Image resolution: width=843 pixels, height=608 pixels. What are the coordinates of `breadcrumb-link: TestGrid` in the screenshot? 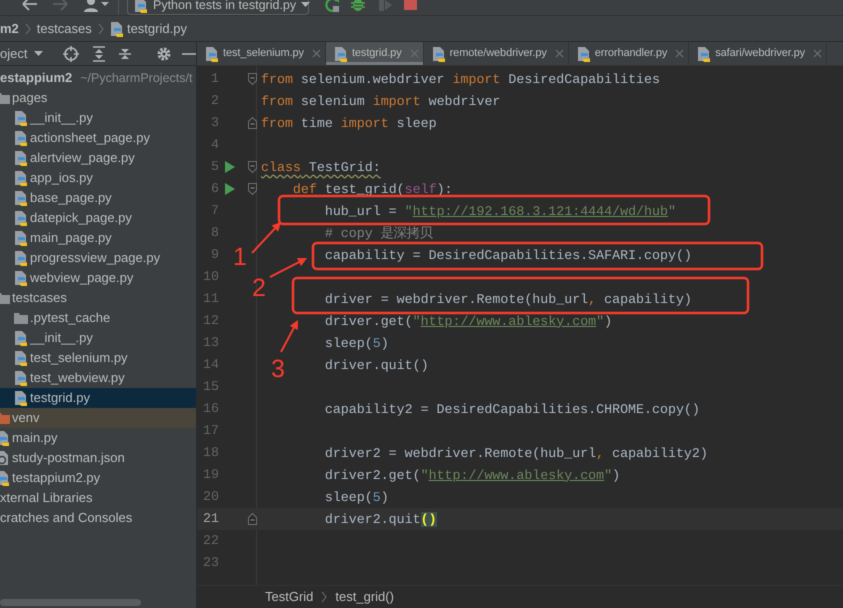 It's located at (289, 597).